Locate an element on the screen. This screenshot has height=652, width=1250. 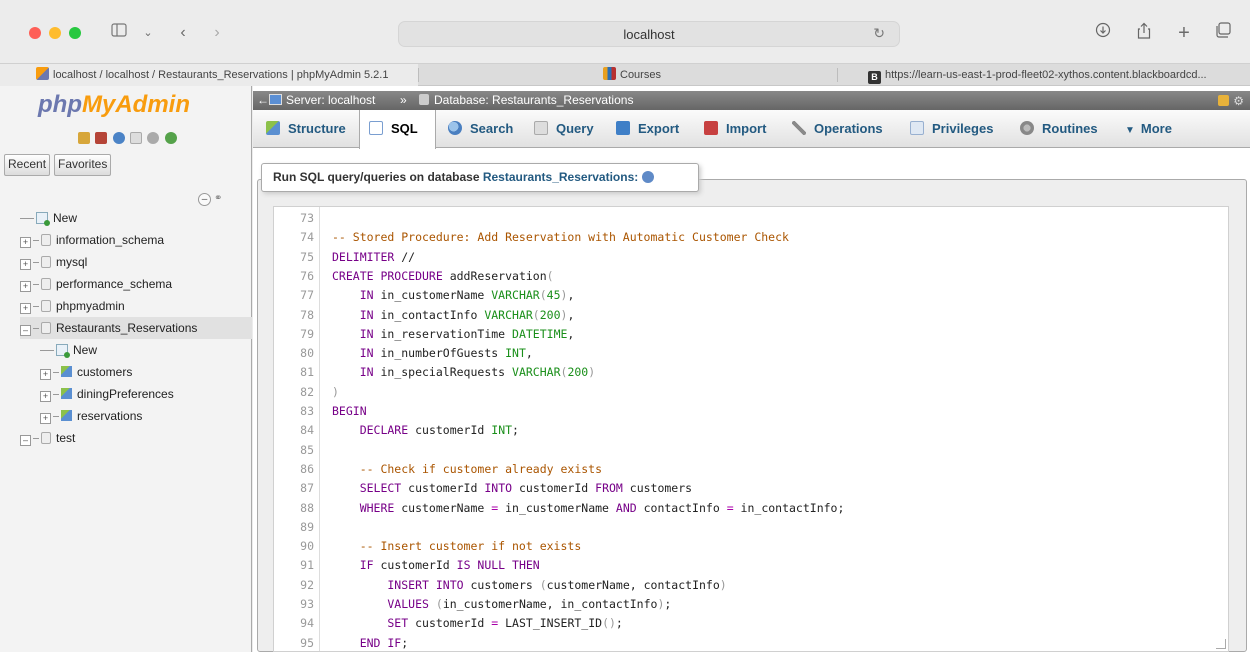
phpmyadmin-logo: phpMyAdmin is located at coordinates (114, 105).